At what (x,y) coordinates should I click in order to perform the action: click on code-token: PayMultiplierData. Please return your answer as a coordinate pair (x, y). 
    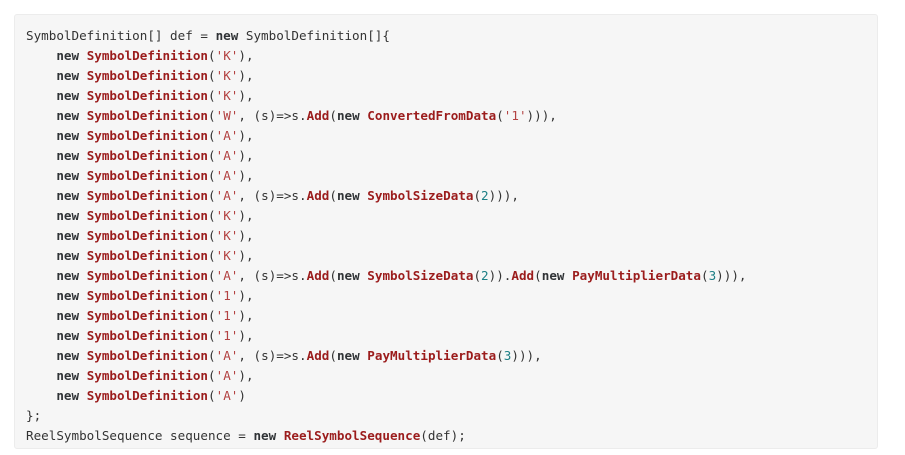
    Looking at the image, I should click on (432, 355).